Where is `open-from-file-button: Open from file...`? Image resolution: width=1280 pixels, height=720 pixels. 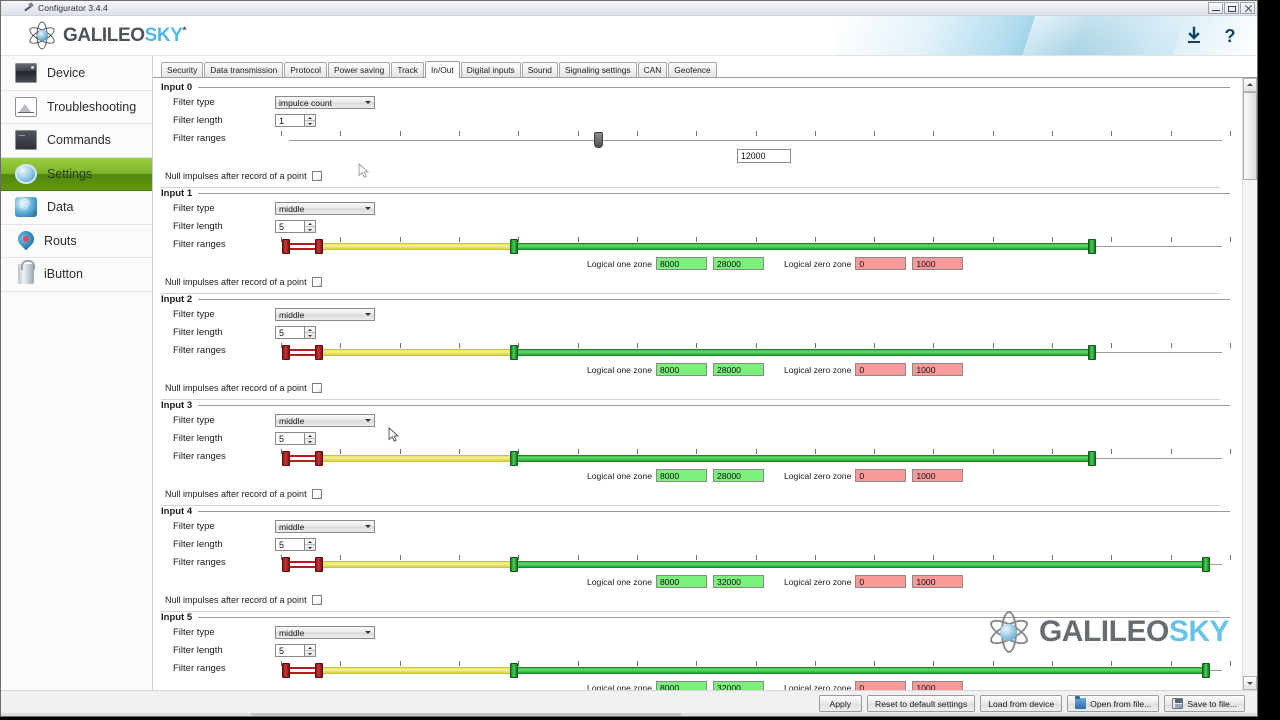
open-from-file-button: Open from file... is located at coordinates (1113, 703).